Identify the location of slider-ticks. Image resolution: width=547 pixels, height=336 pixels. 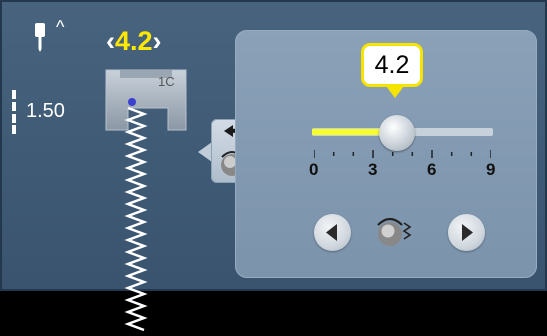
(402, 154).